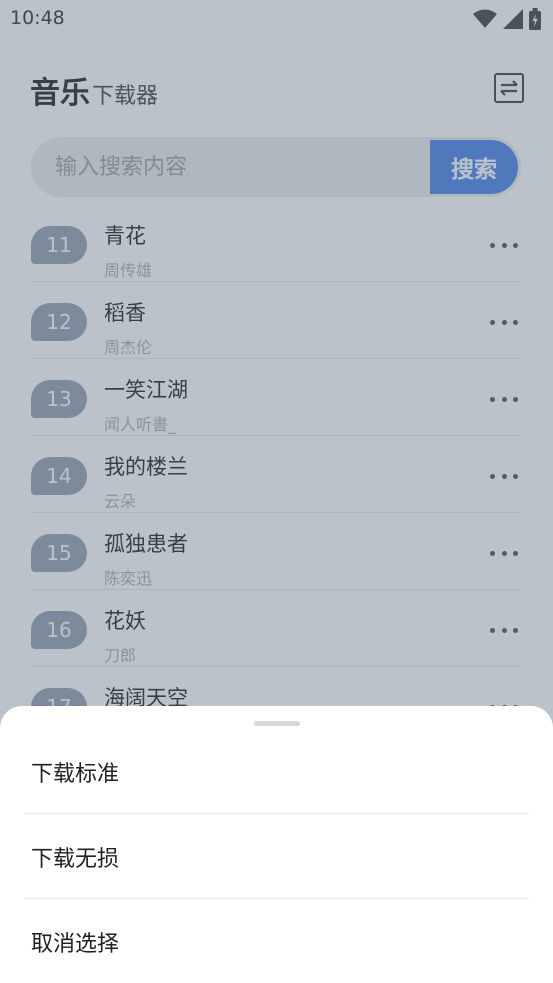 This screenshot has width=553, height=983. Describe the element at coordinates (75, 859) in the screenshot. I see `option-label: 下载无损` at that location.